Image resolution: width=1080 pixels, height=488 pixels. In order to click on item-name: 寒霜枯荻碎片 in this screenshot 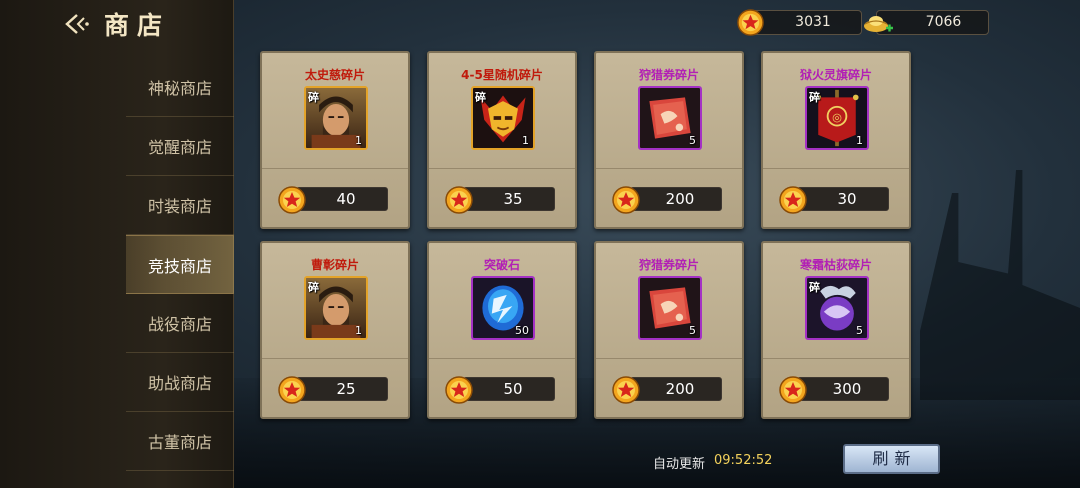, I will do `click(835, 265)`.